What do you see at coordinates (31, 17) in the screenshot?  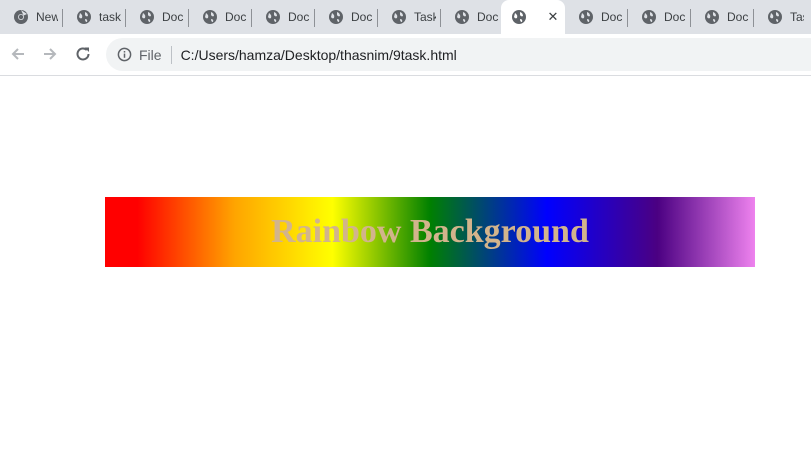 I see `tab-new: New` at bounding box center [31, 17].